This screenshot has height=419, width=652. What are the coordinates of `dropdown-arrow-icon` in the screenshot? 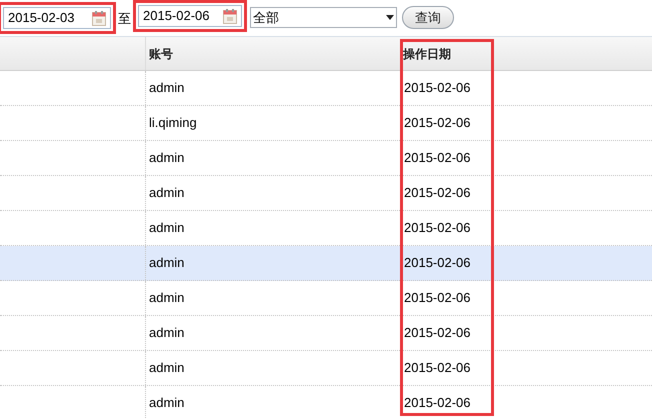 It's located at (390, 17).